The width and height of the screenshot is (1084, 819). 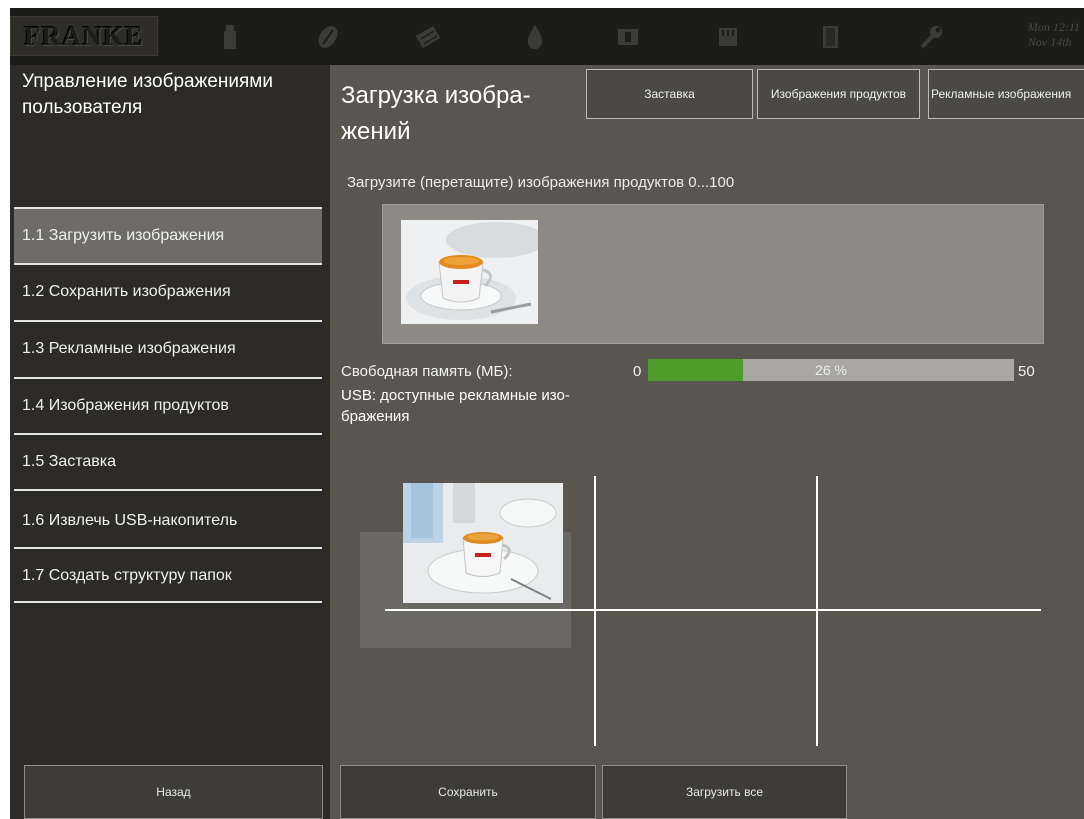 I want to click on tab-label: Заставка, so click(x=669, y=94).